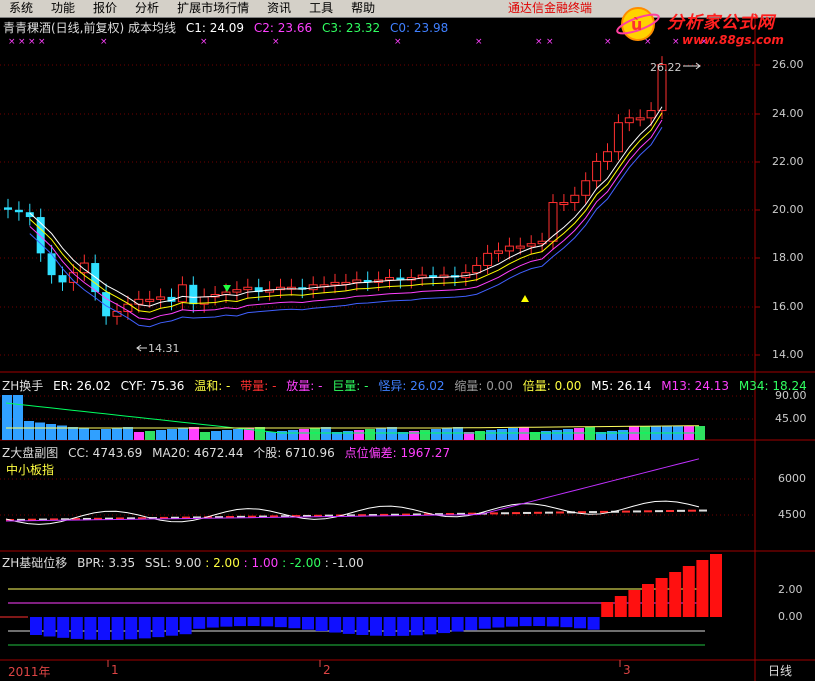 Image resolution: width=815 pixels, height=681 pixels. I want to click on period-button: 日线, so click(780, 670).